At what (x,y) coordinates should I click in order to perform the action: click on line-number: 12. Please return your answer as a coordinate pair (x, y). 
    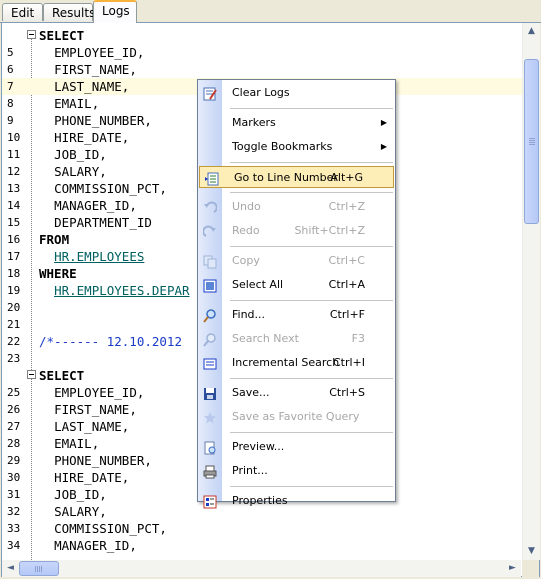
    Looking at the image, I should click on (14, 171).